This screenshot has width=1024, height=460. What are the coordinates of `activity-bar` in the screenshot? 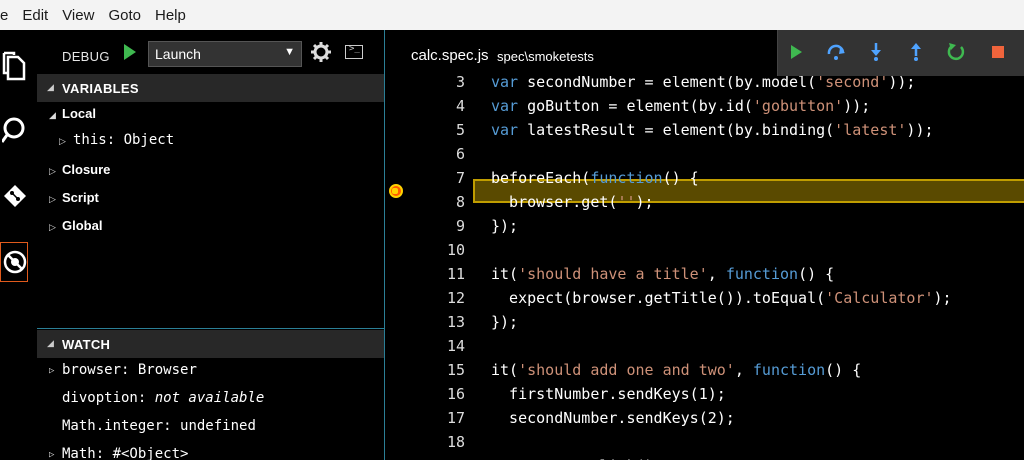 It's located at (18, 245).